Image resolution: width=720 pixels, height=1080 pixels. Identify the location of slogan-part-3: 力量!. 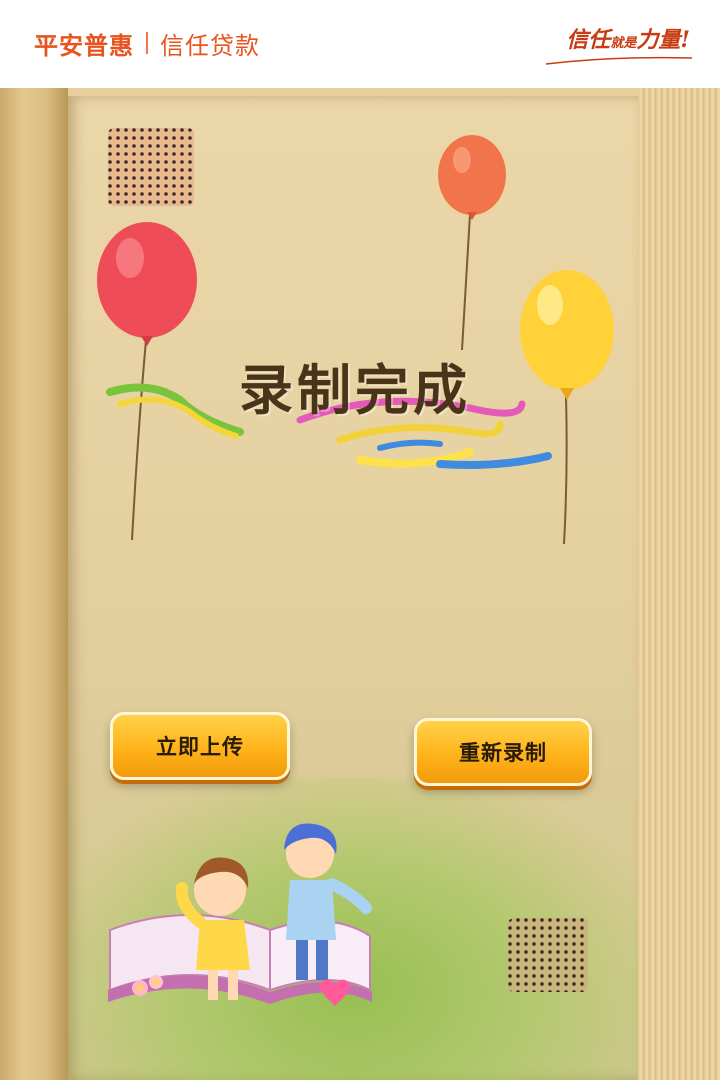
(663, 40).